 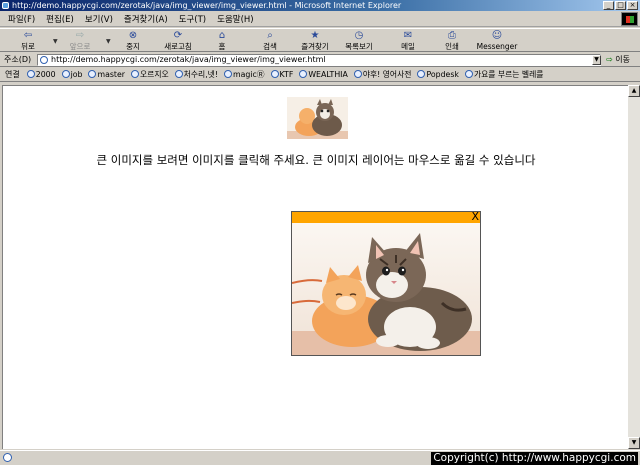 What do you see at coordinates (315, 35) in the screenshot?
I see `favorites-icon: ★` at bounding box center [315, 35].